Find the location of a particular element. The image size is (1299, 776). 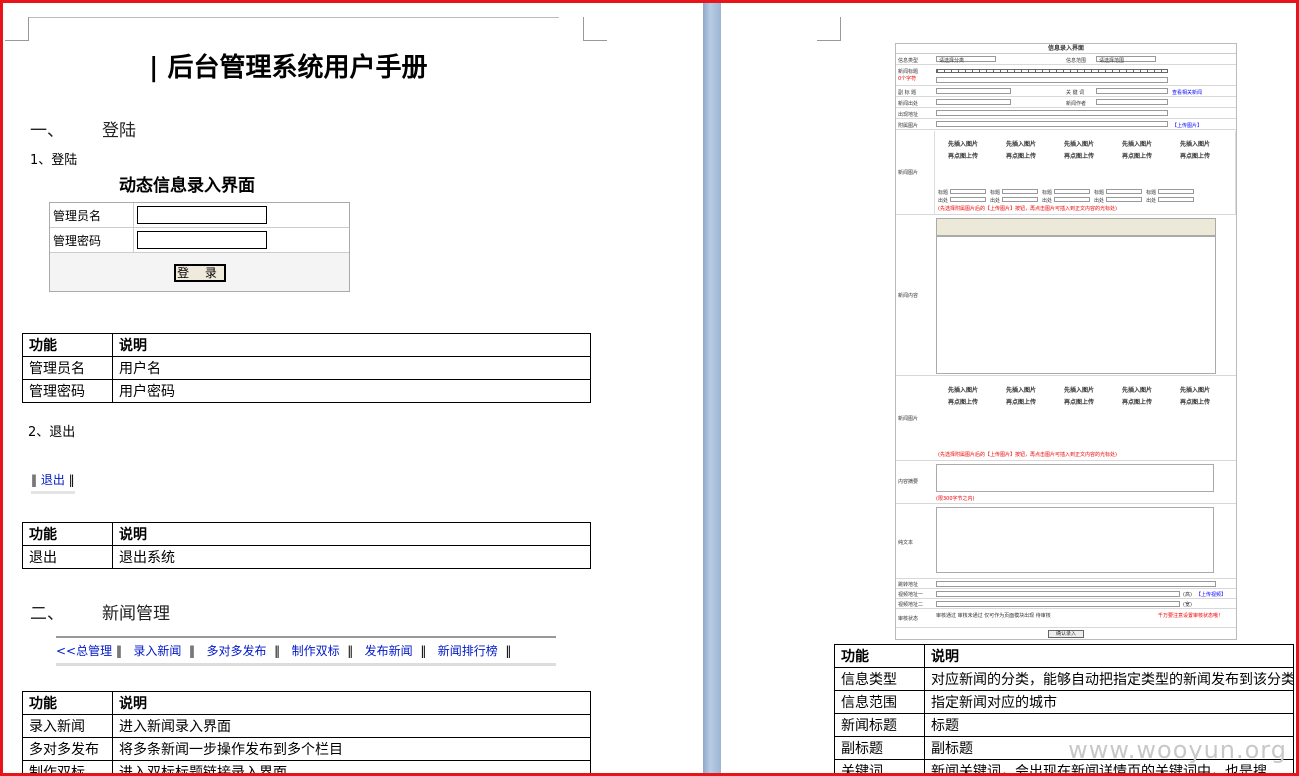

nav-item-publish-news: 发布新闻 is located at coordinates (389, 651).